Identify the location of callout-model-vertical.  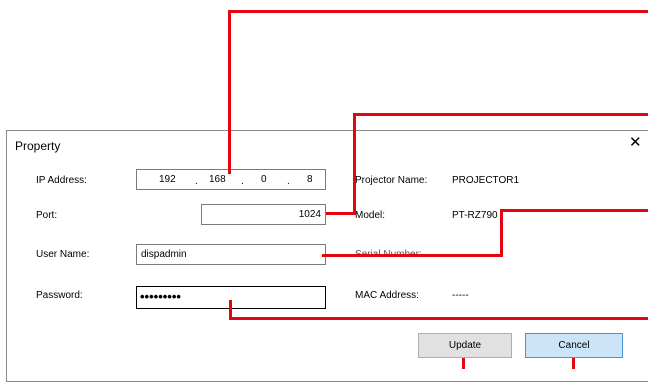
(501, 233).